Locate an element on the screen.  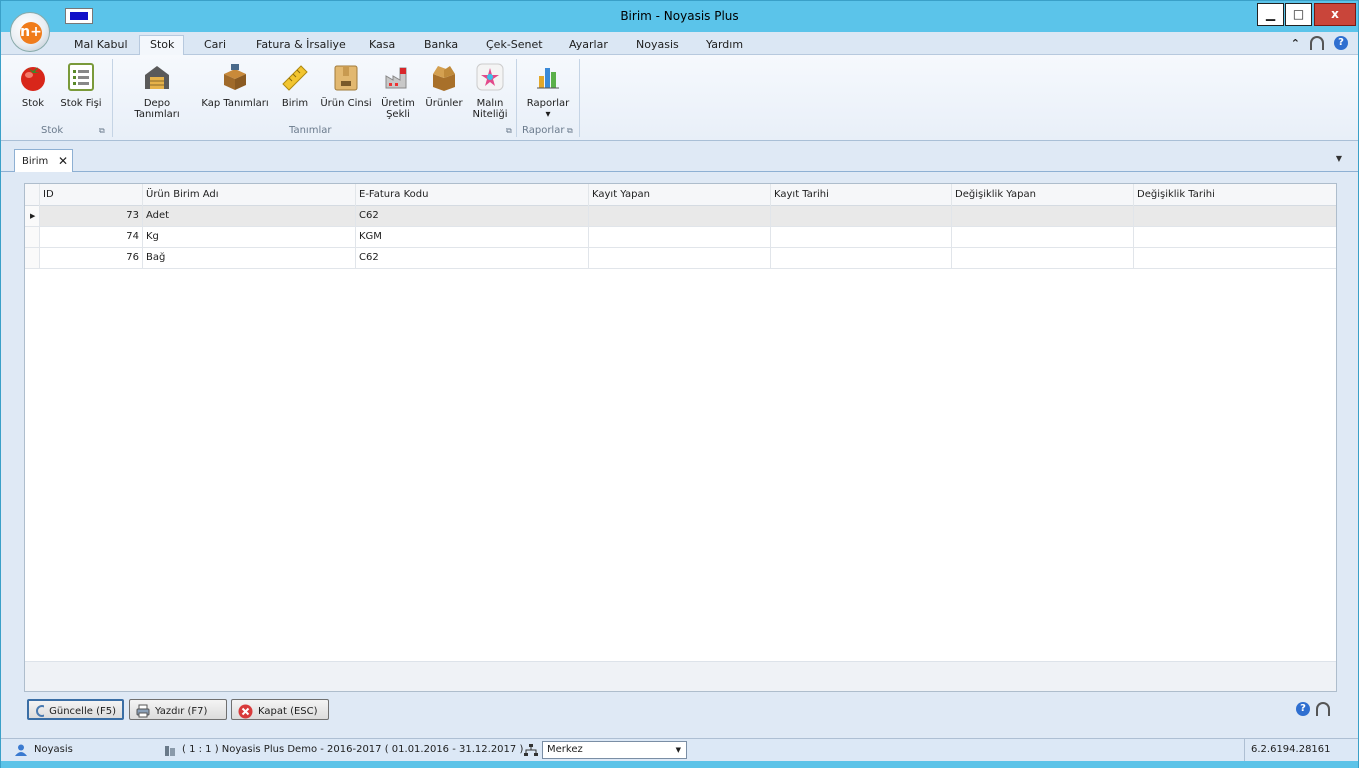
table-row: 74 Kg KGM is located at coordinates (680, 237).